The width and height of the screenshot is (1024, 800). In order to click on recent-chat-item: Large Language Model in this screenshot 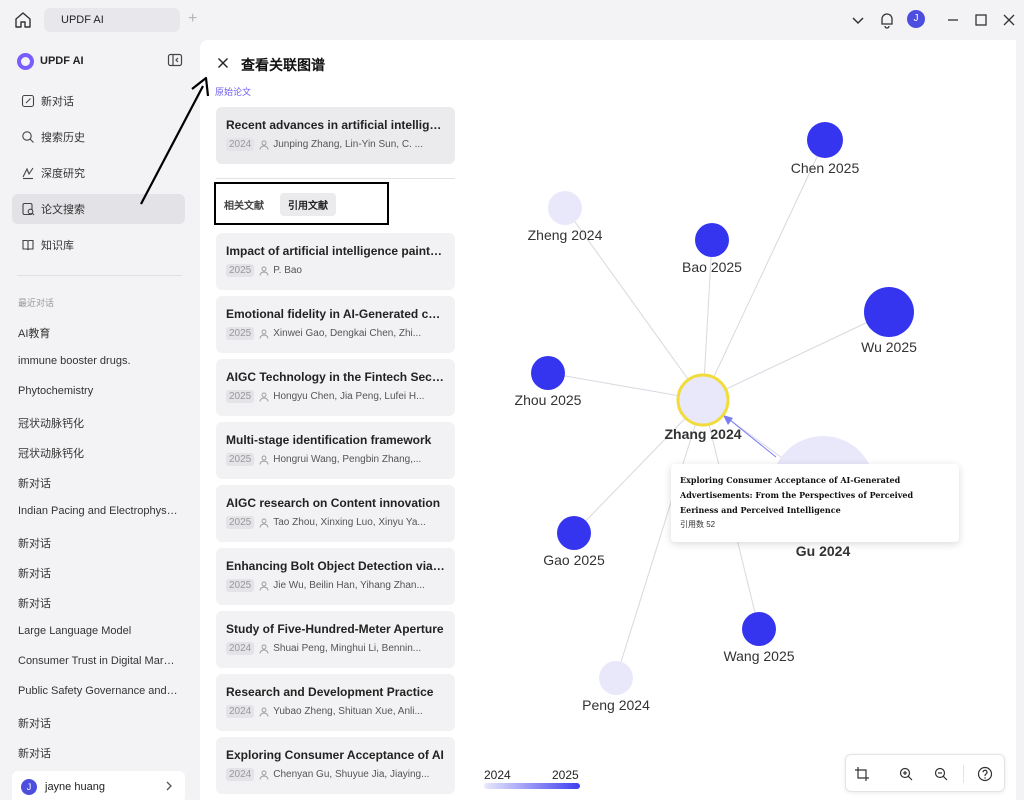, I will do `click(98, 631)`.